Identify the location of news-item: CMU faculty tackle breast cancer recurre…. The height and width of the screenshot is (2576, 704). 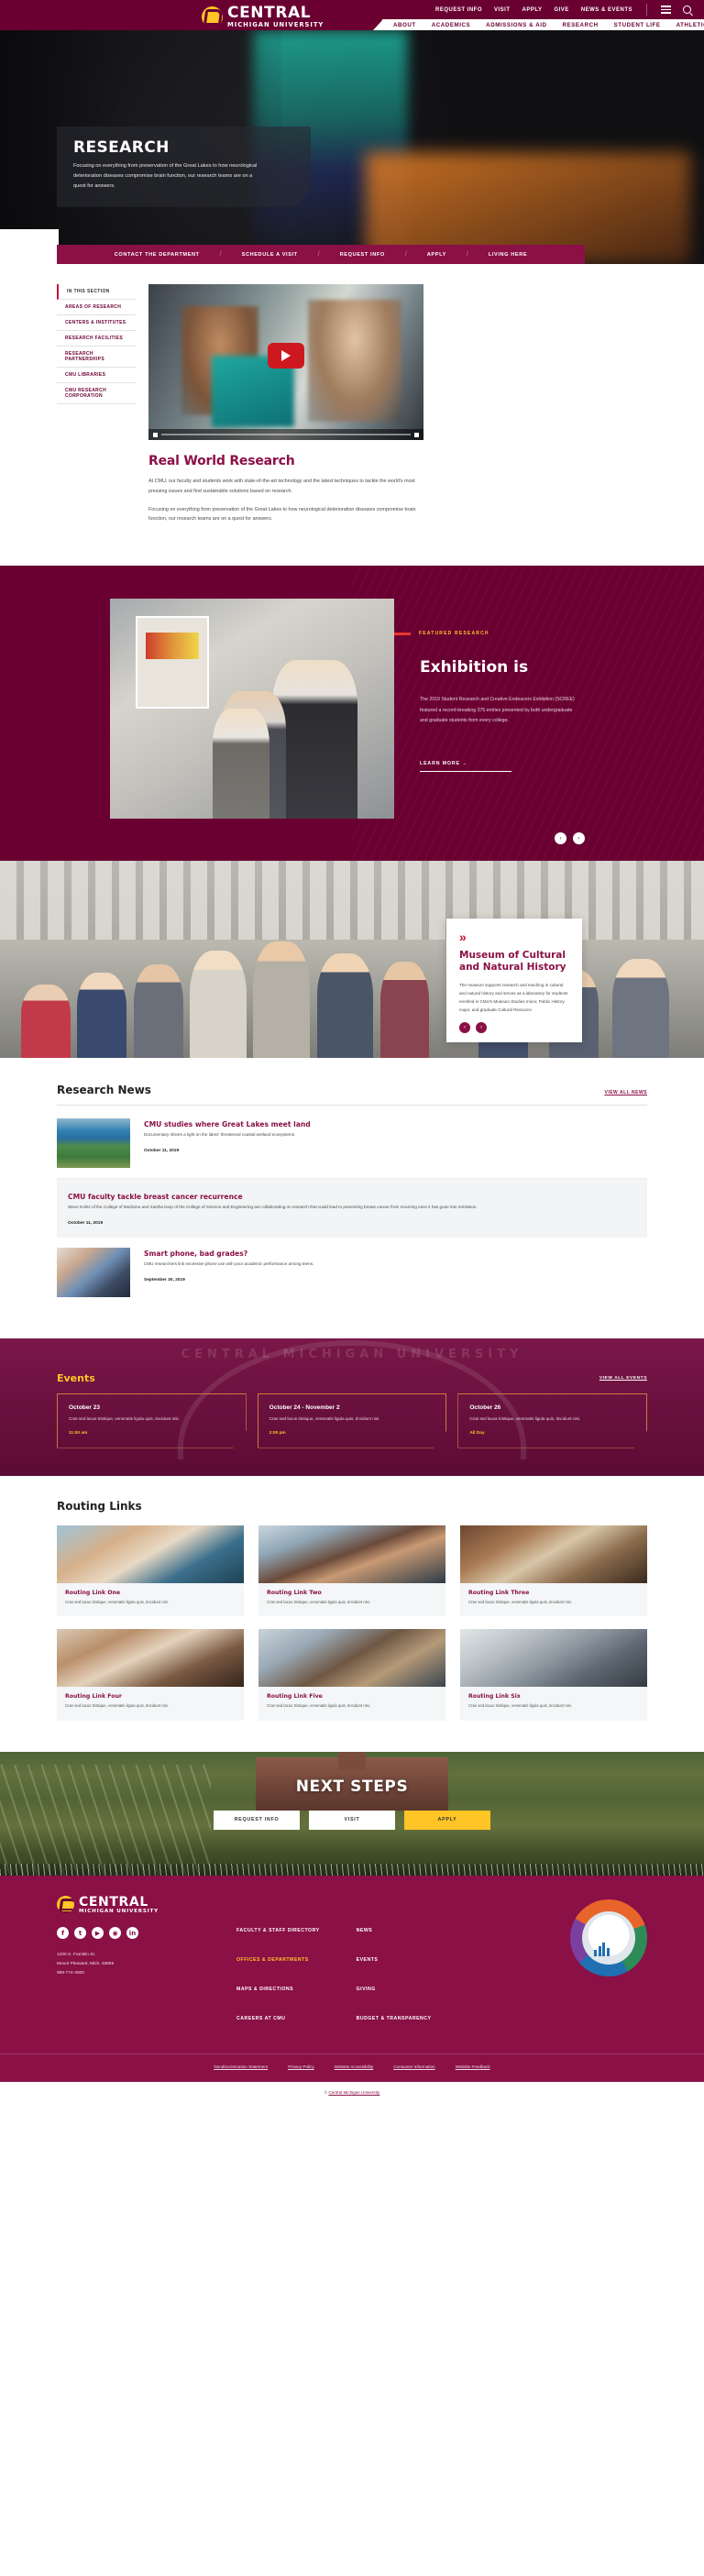
(352, 1208).